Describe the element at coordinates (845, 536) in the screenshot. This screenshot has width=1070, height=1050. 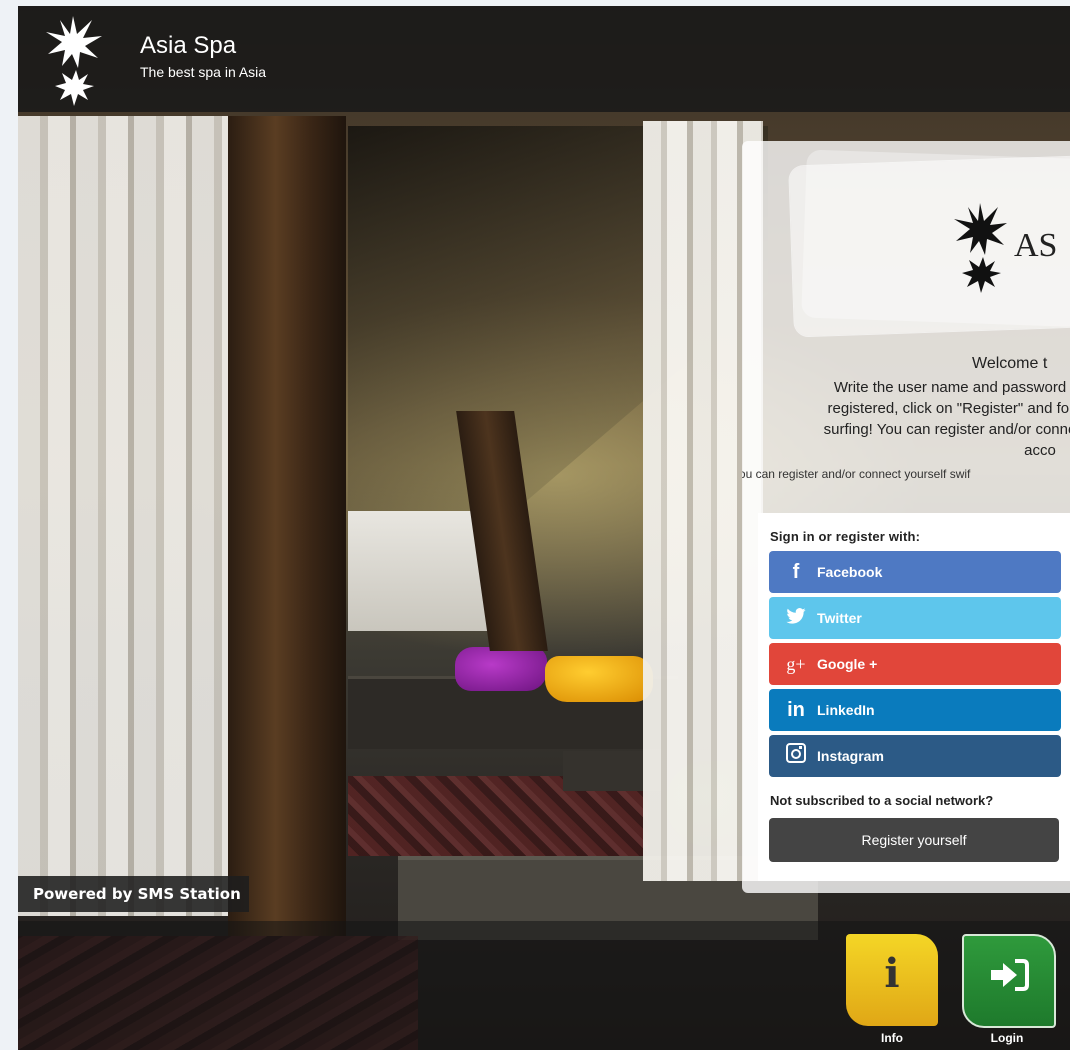
I see `social-login-title: Sign in or register with:` at that location.